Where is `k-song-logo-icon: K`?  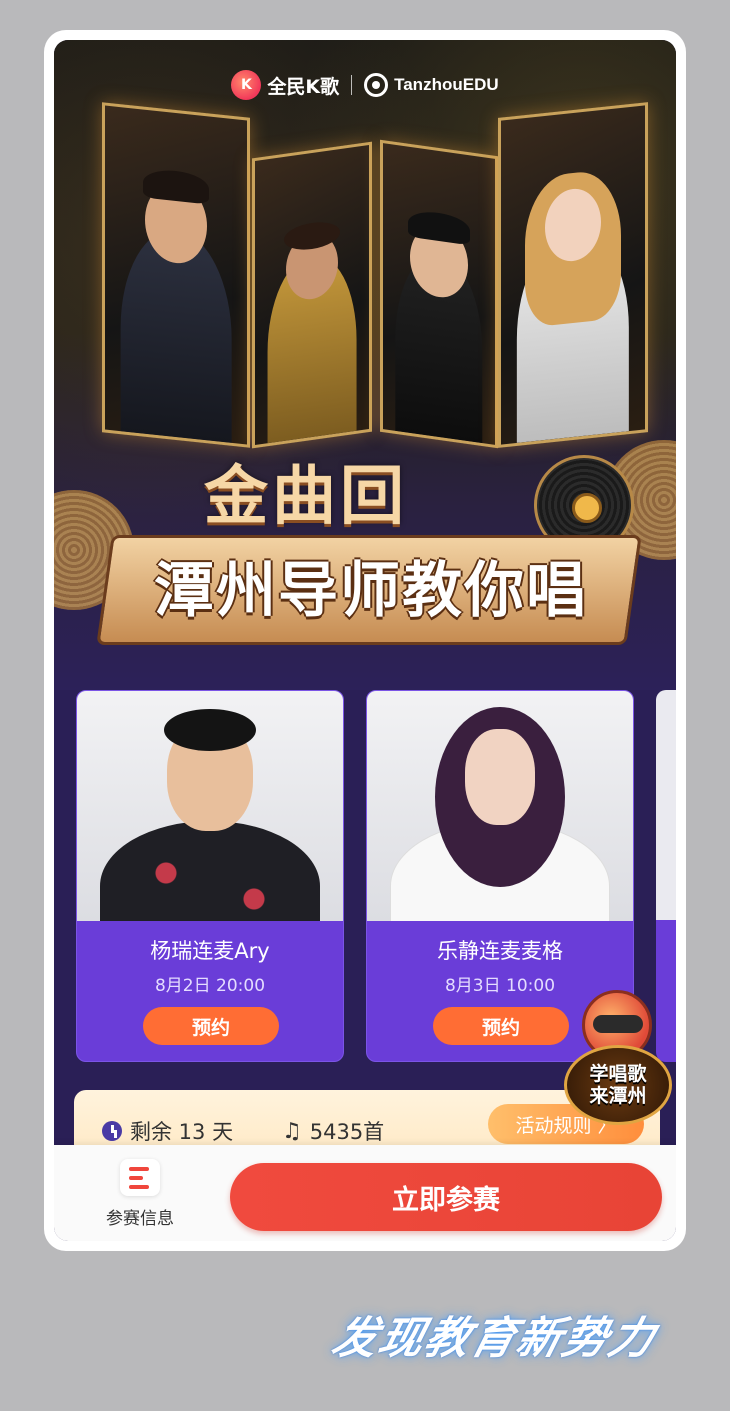
k-song-logo-icon: K is located at coordinates (246, 85).